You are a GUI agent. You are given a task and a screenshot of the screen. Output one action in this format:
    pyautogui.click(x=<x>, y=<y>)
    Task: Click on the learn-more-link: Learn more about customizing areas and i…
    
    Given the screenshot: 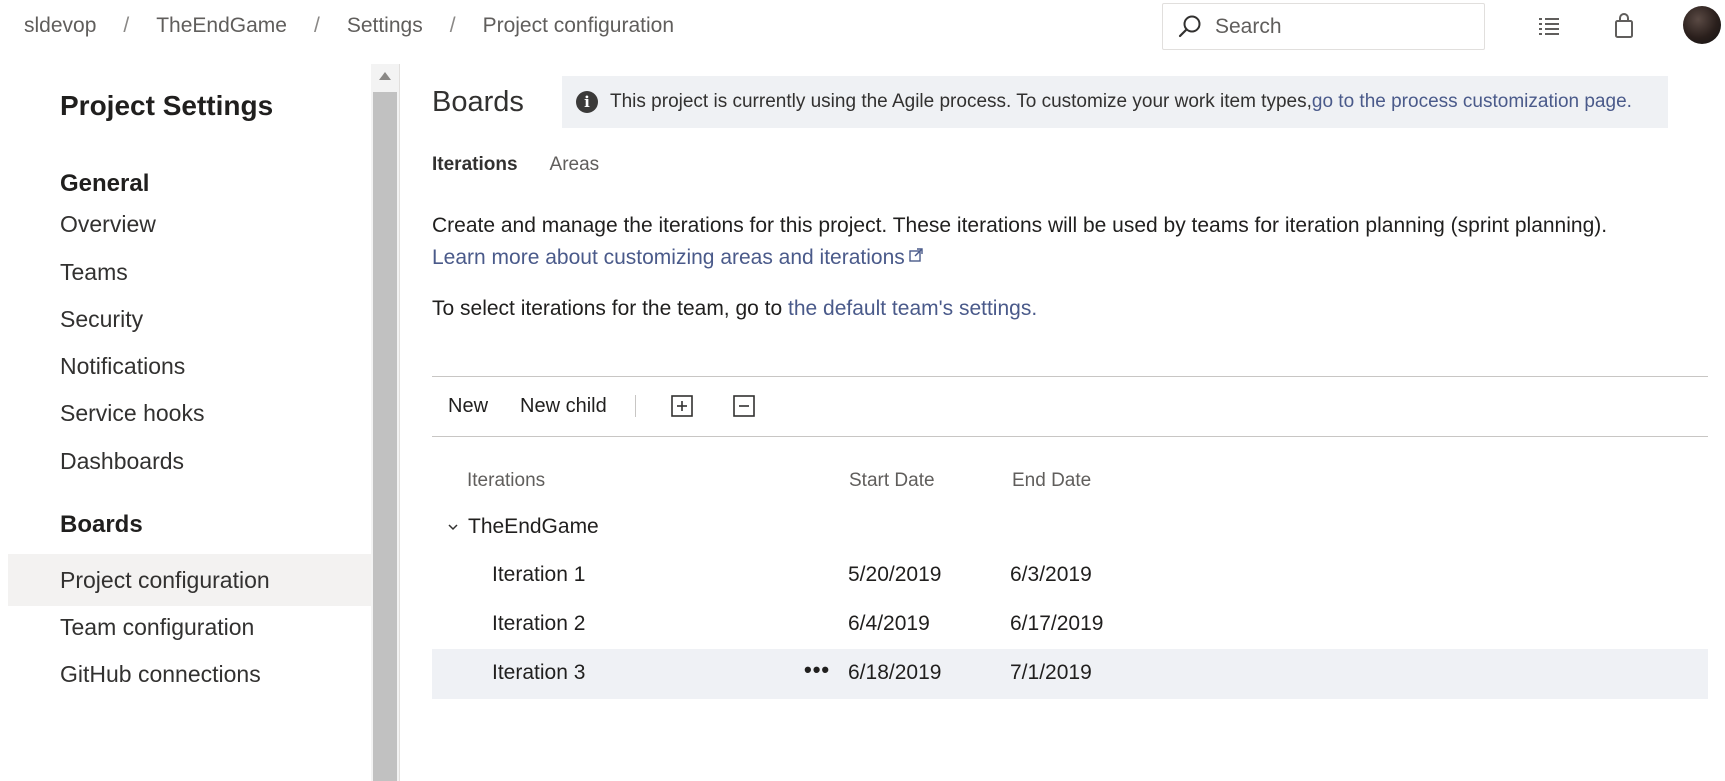 What is the action you would take?
    pyautogui.click(x=668, y=257)
    